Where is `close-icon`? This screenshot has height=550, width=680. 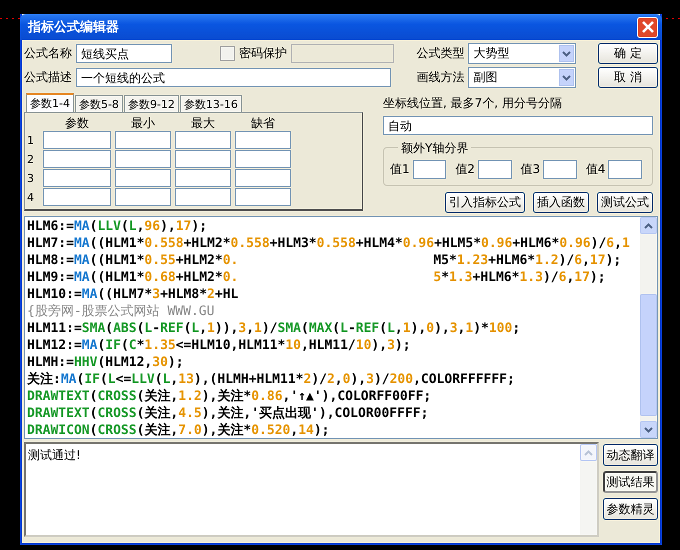
close-icon is located at coordinates (647, 27).